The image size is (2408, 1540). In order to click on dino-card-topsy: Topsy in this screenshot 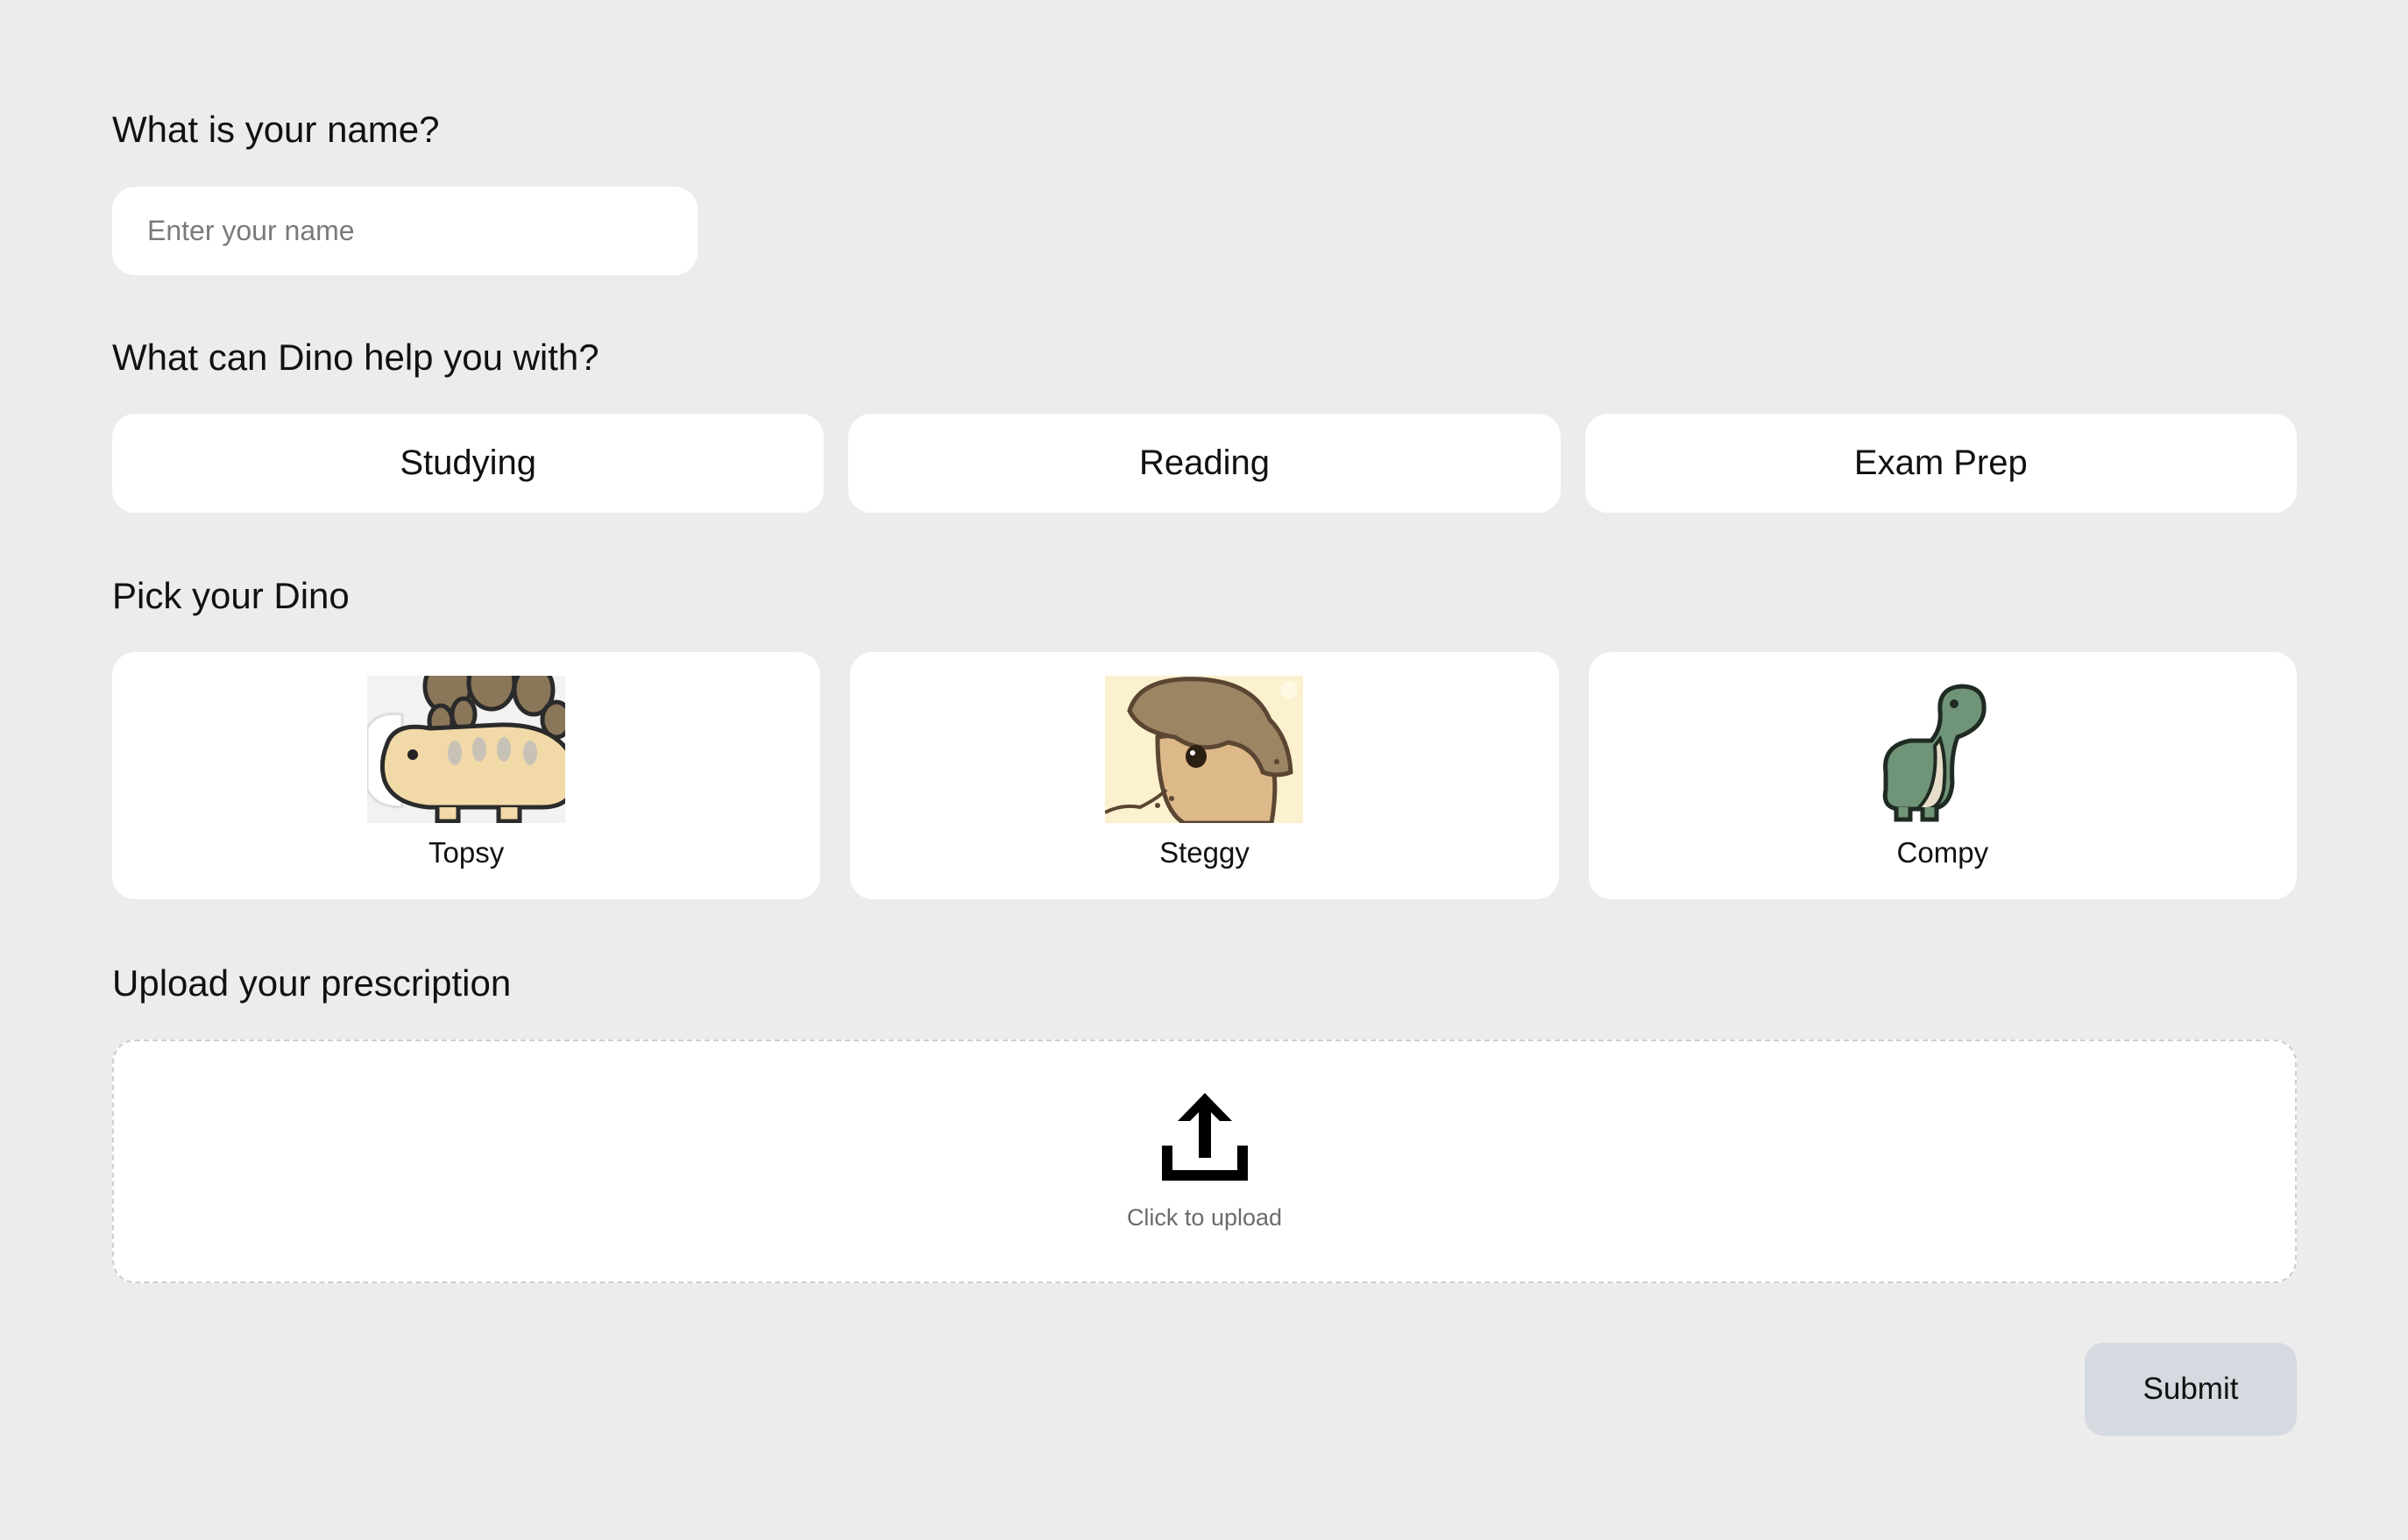, I will do `click(467, 775)`.